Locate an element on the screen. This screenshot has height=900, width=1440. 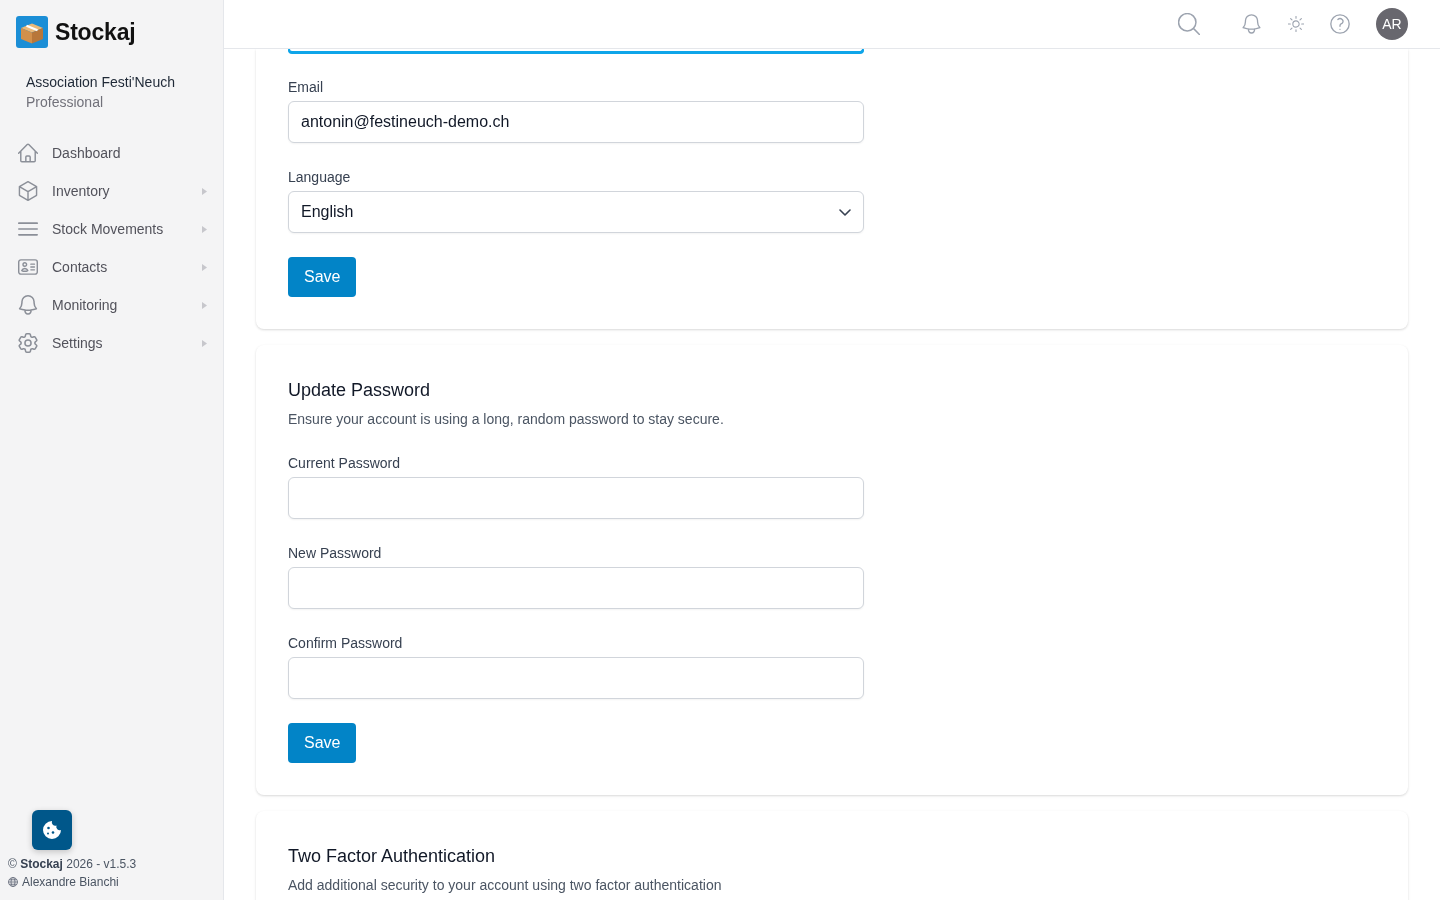
gear-icon is located at coordinates (28, 343).